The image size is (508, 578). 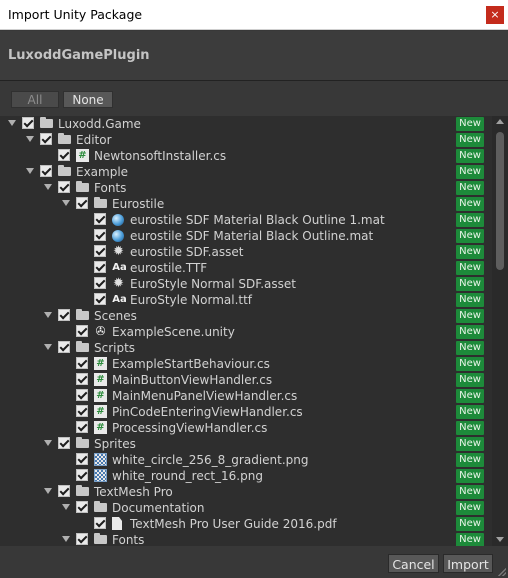 What do you see at coordinates (118, 283) in the screenshot?
I see `asset-icon: ✹` at bounding box center [118, 283].